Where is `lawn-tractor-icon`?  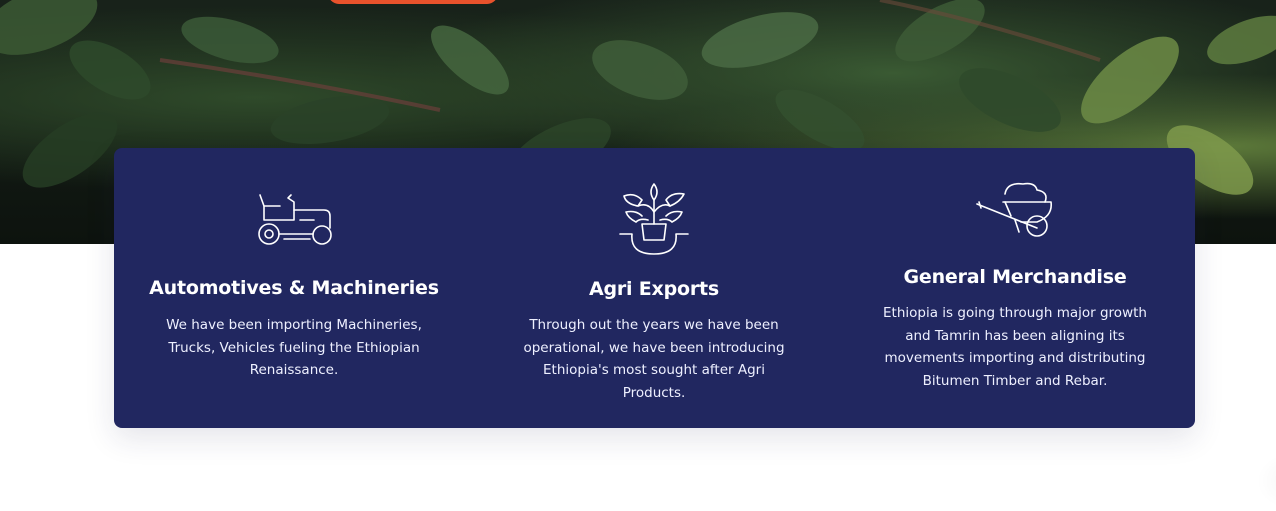
lawn-tractor-icon is located at coordinates (294, 222).